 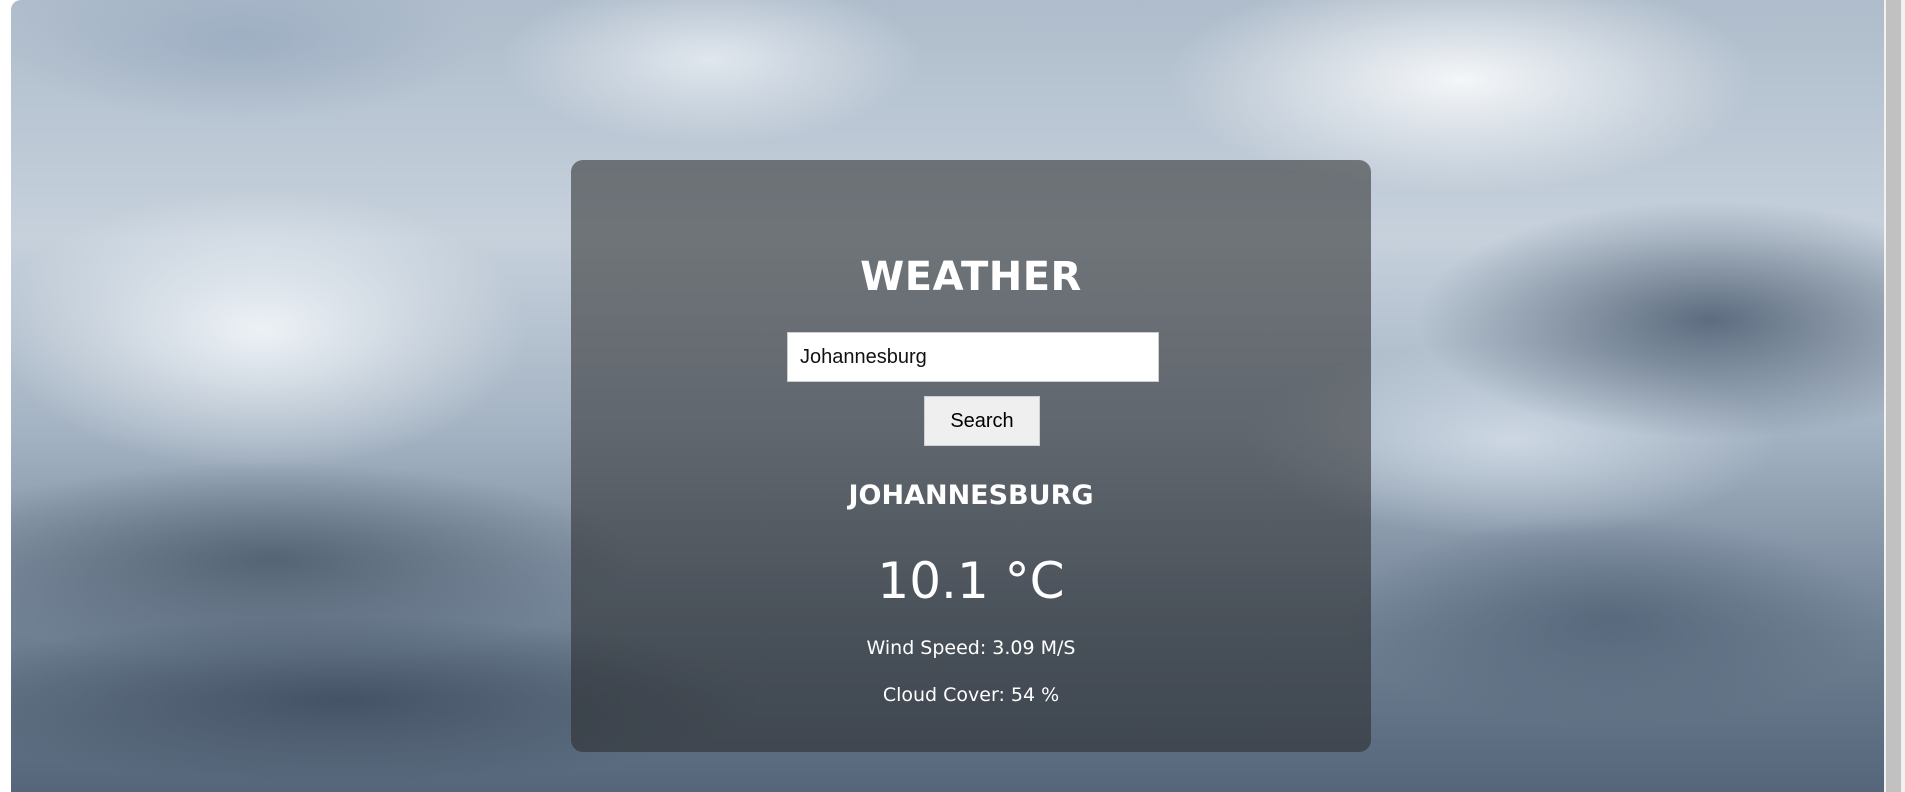 I want to click on search-button: Search, so click(x=982, y=421).